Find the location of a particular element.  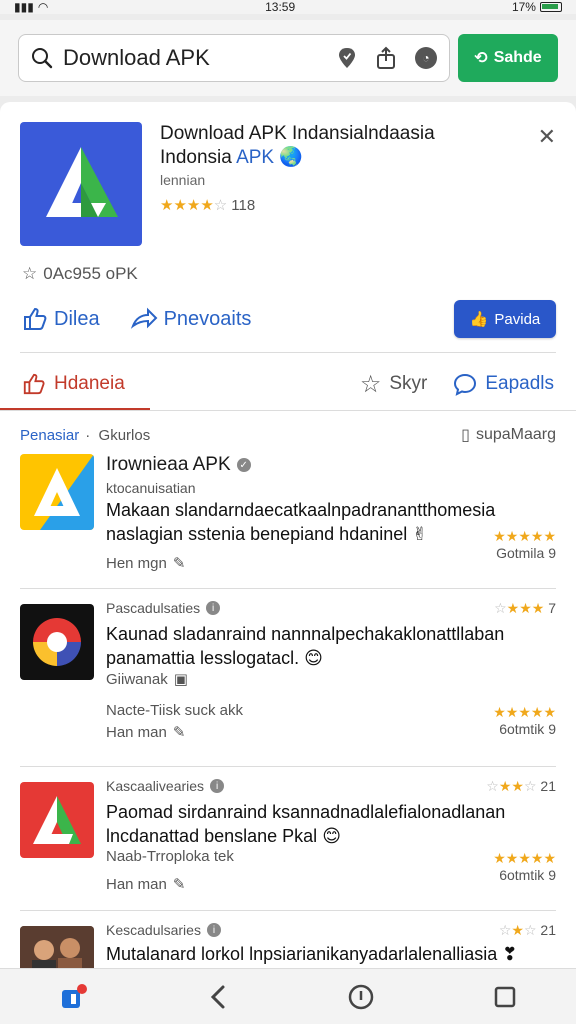

status-bar: ▮▮▮ ◠ 13:59 17% is located at coordinates (288, 7).